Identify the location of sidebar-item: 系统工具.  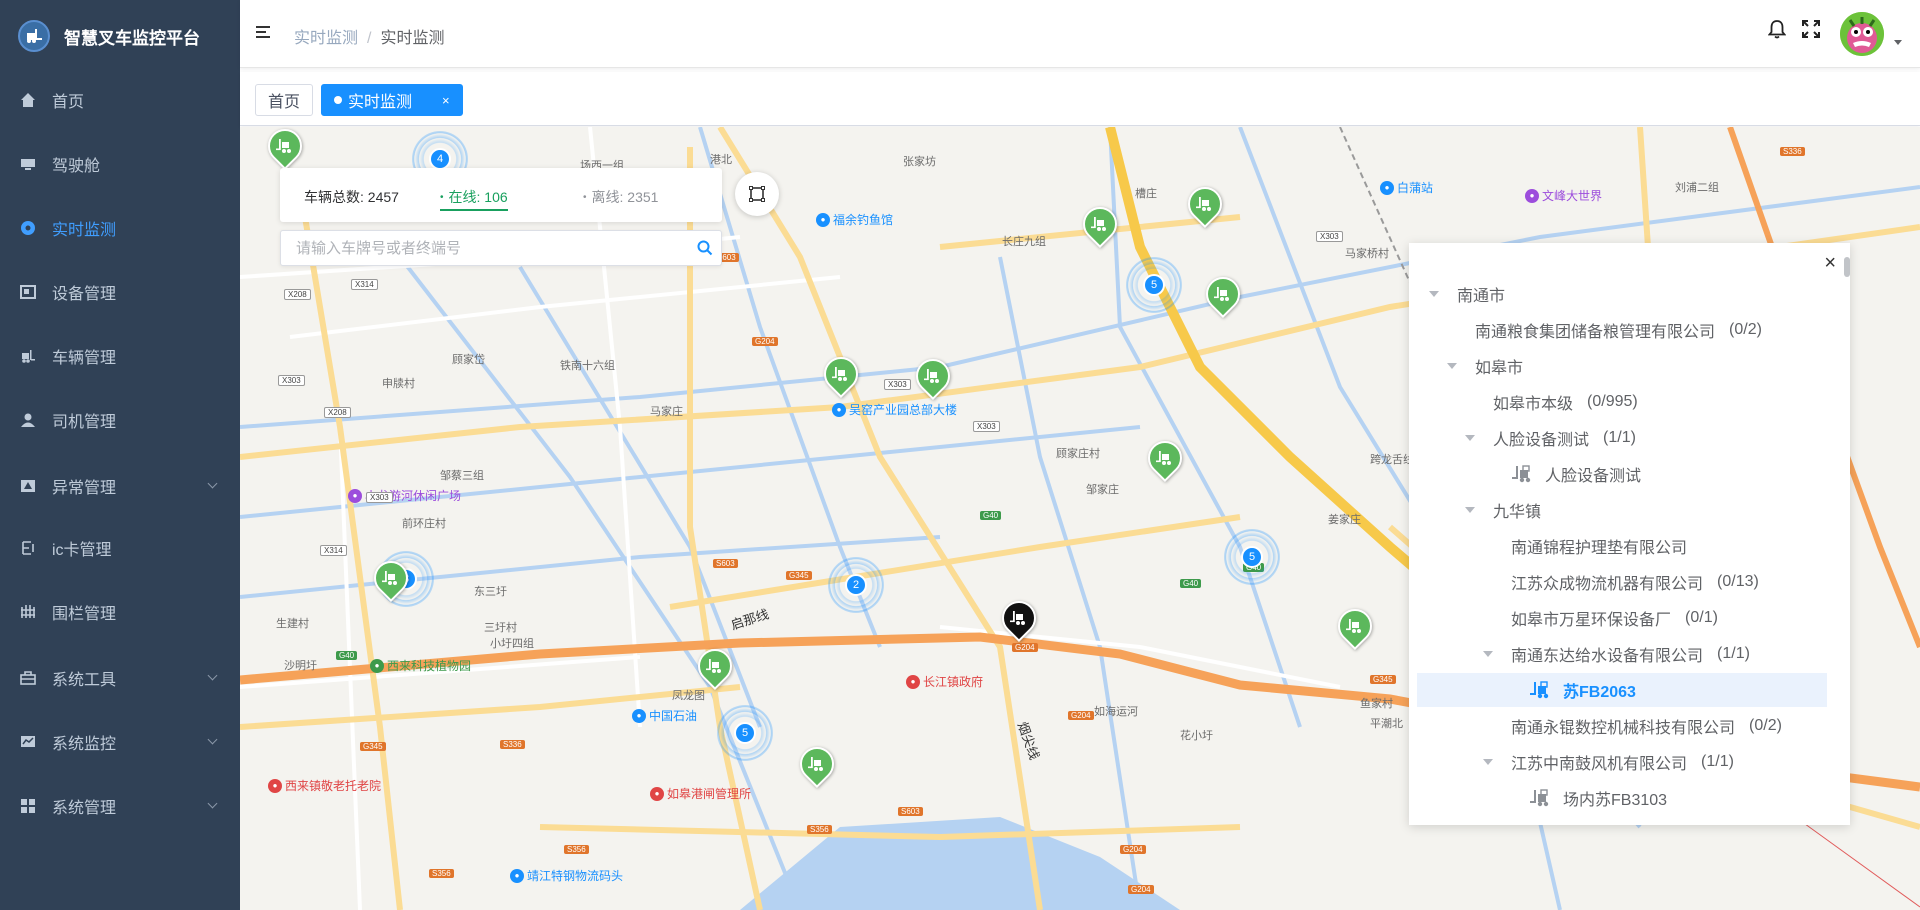
(120, 678).